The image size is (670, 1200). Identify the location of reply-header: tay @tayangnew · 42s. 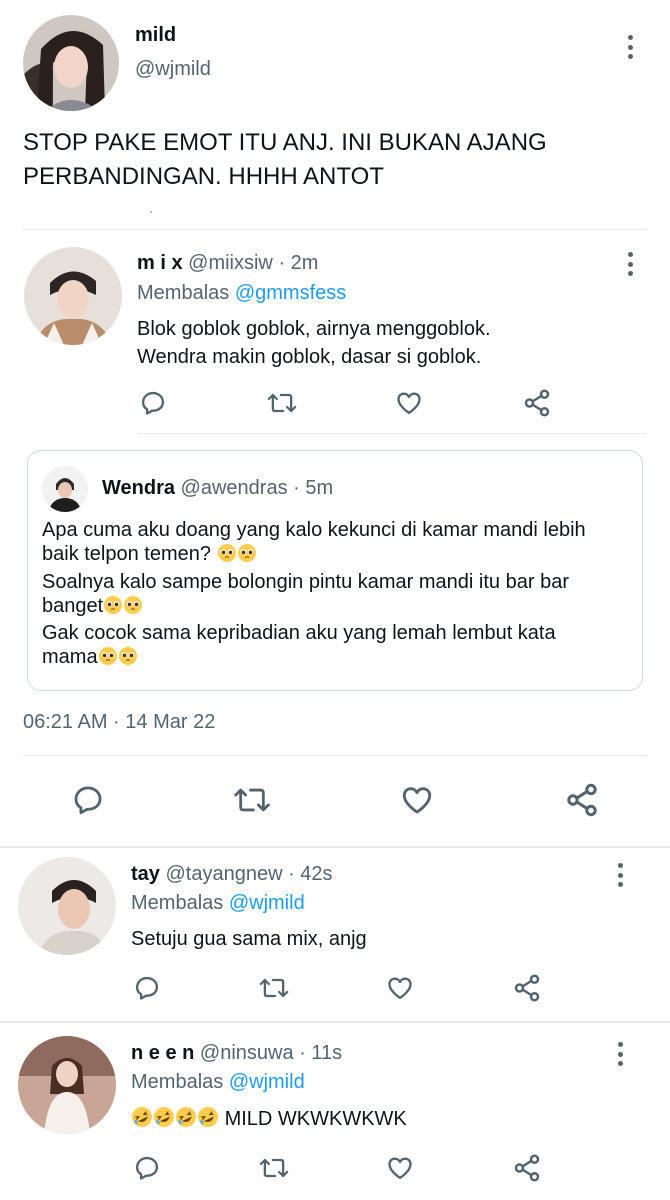
(232, 874).